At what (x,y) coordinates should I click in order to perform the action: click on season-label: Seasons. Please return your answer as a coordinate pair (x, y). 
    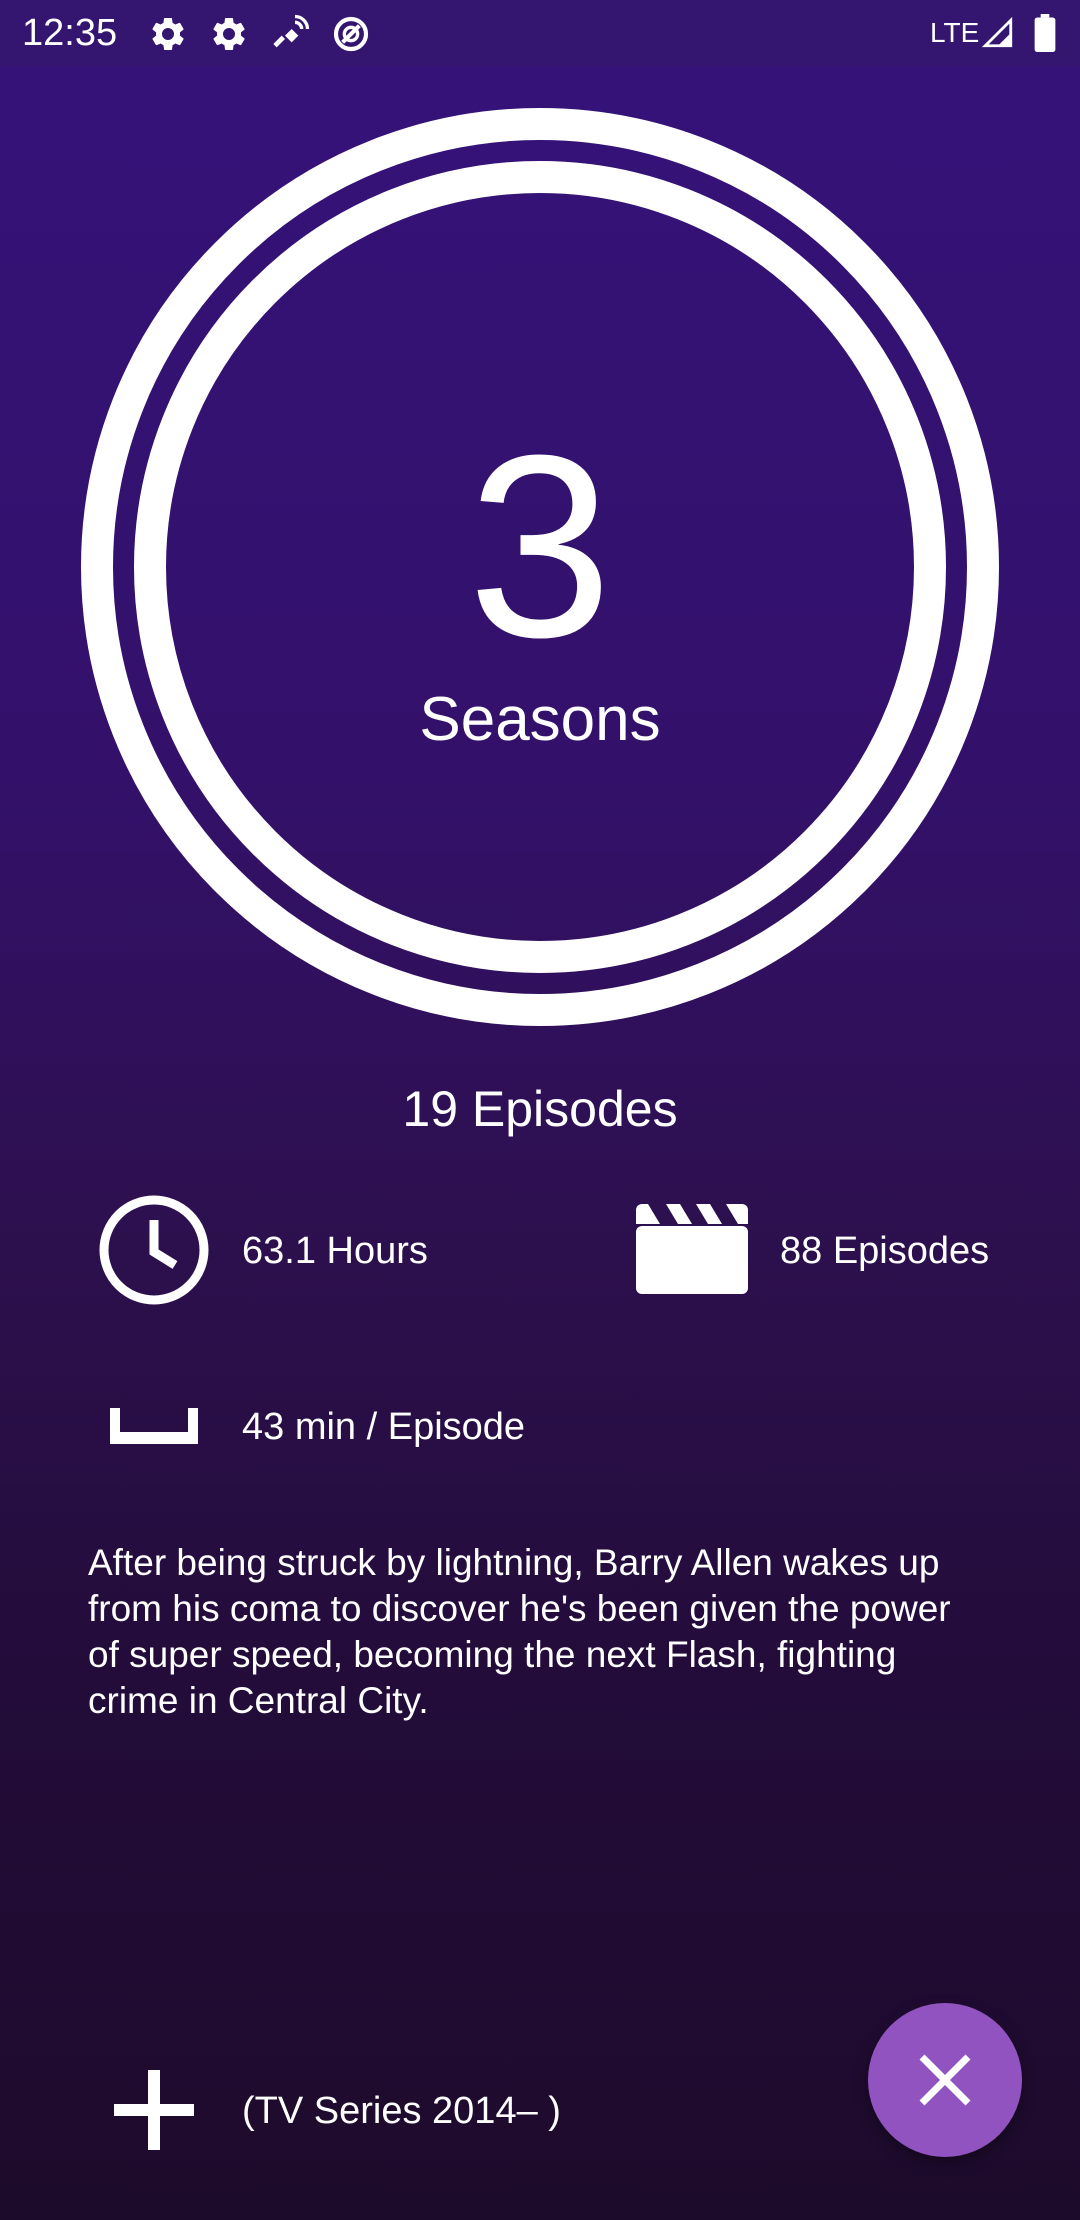
    Looking at the image, I should click on (540, 719).